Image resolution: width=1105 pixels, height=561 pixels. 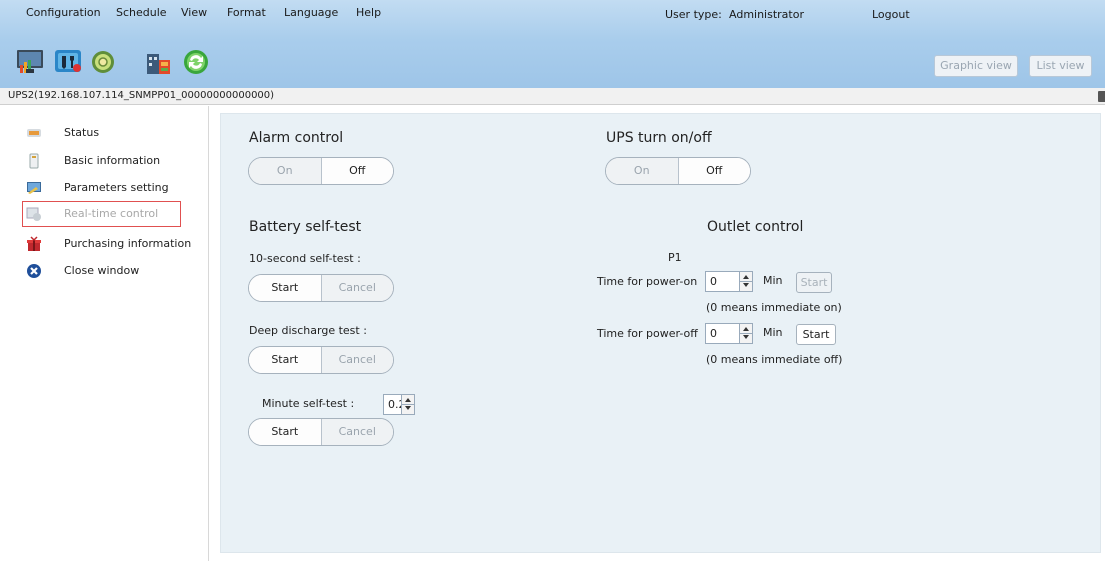 I want to click on gift-icon, so click(x=34, y=244).